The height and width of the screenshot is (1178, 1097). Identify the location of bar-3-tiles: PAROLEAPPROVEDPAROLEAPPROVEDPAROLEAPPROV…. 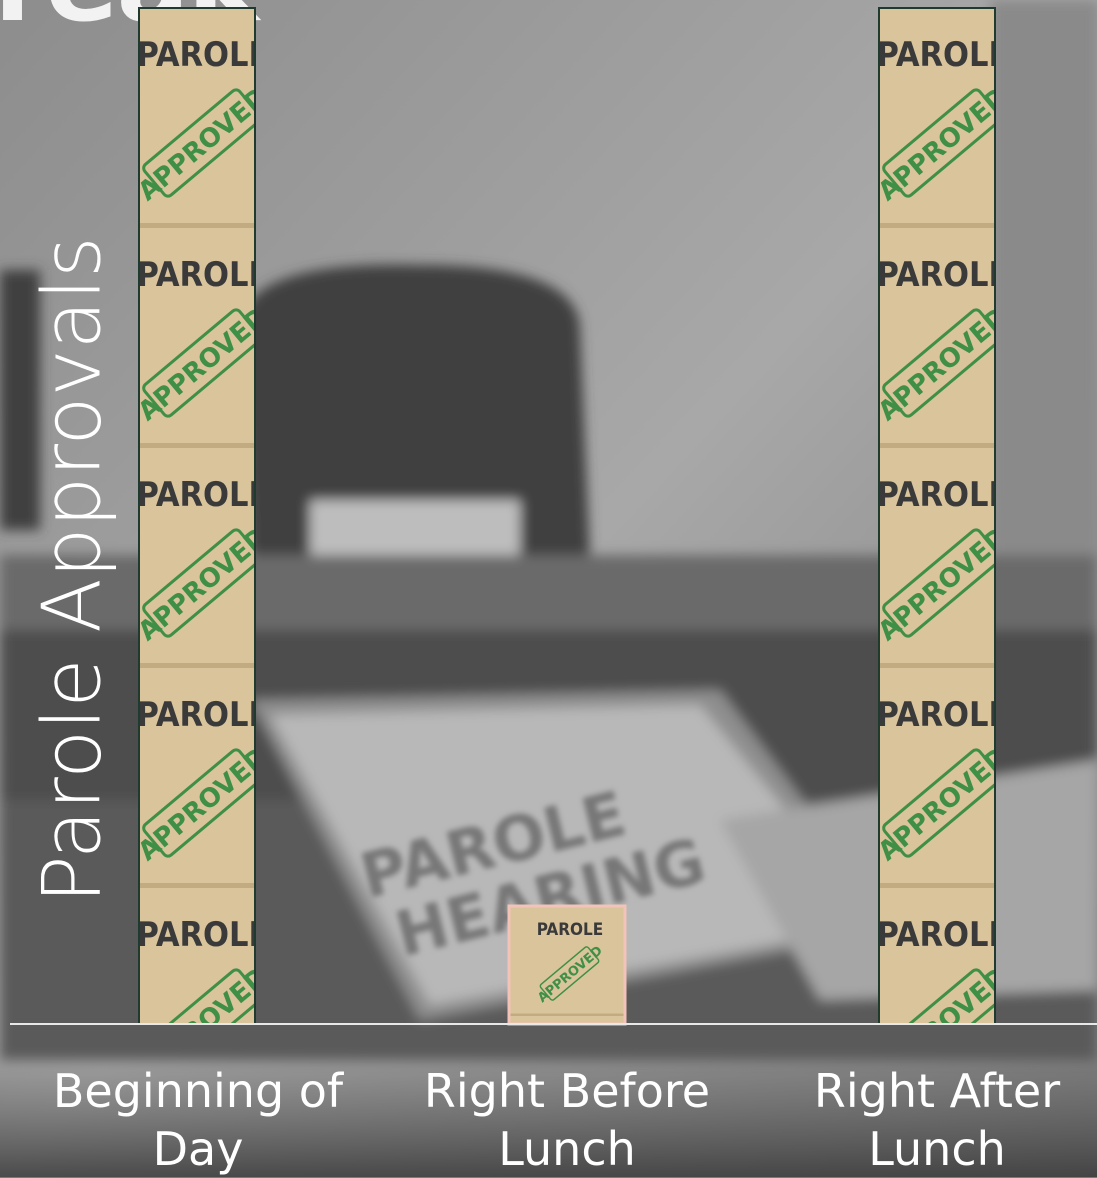
(943, 516).